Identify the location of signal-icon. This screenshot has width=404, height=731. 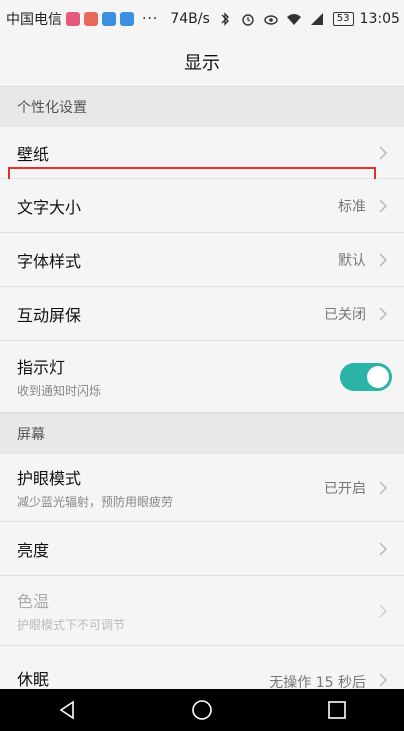
(317, 19).